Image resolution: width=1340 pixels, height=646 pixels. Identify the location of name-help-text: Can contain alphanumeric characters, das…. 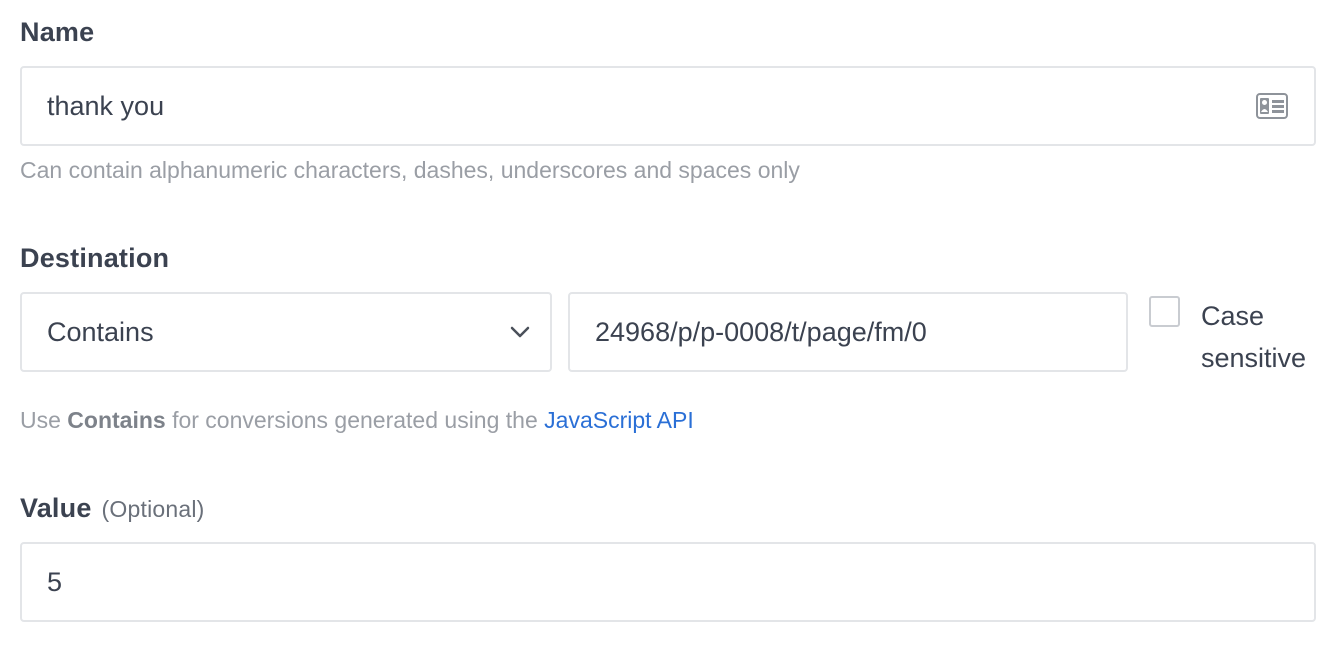
(410, 170).